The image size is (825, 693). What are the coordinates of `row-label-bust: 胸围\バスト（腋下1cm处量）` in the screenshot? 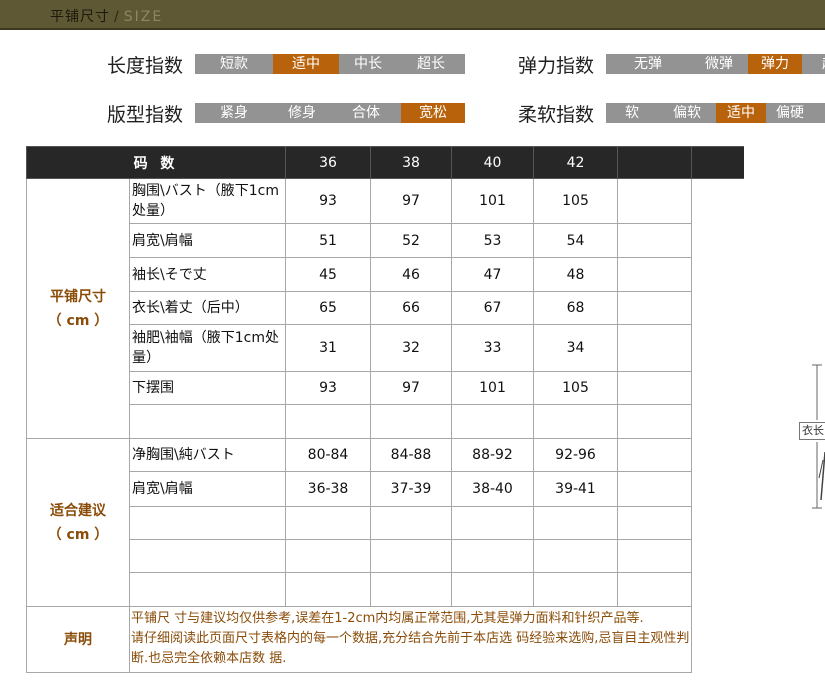 It's located at (207, 201).